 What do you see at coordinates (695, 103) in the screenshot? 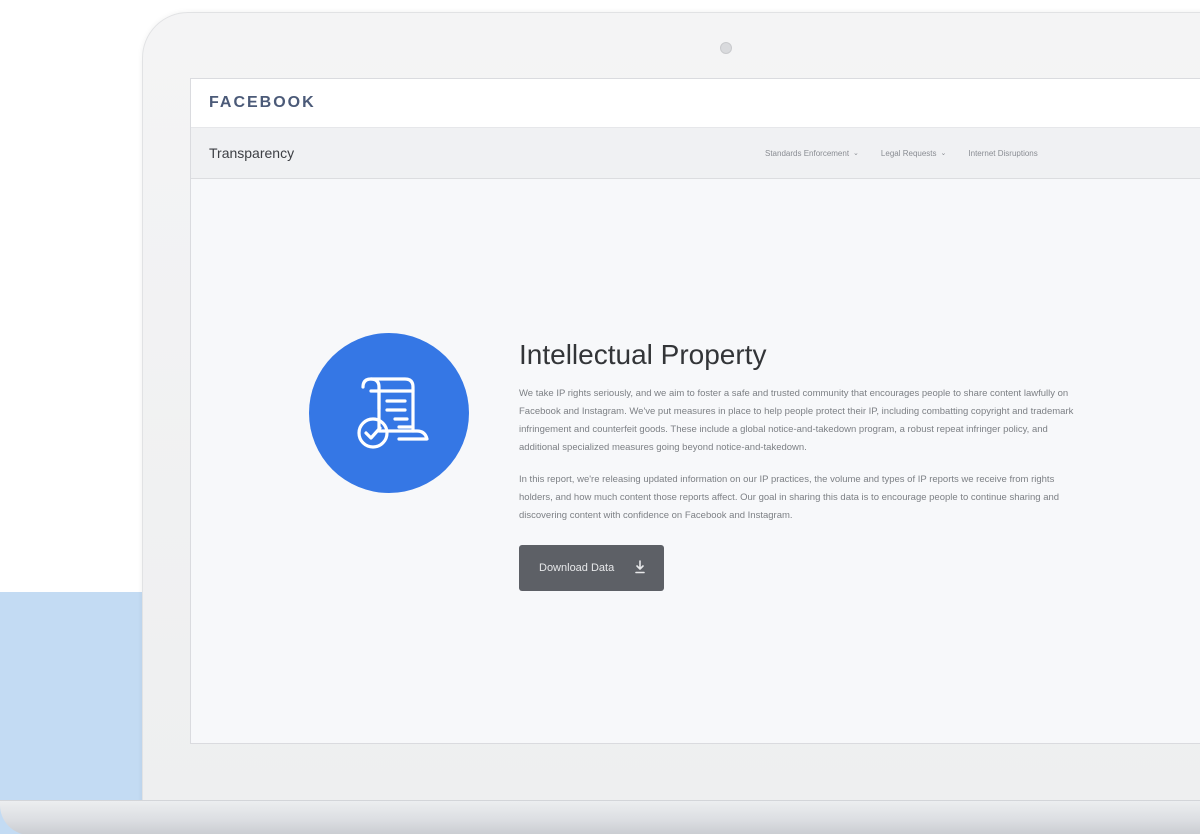
I see `brand-bar: FACEBOOK` at bounding box center [695, 103].